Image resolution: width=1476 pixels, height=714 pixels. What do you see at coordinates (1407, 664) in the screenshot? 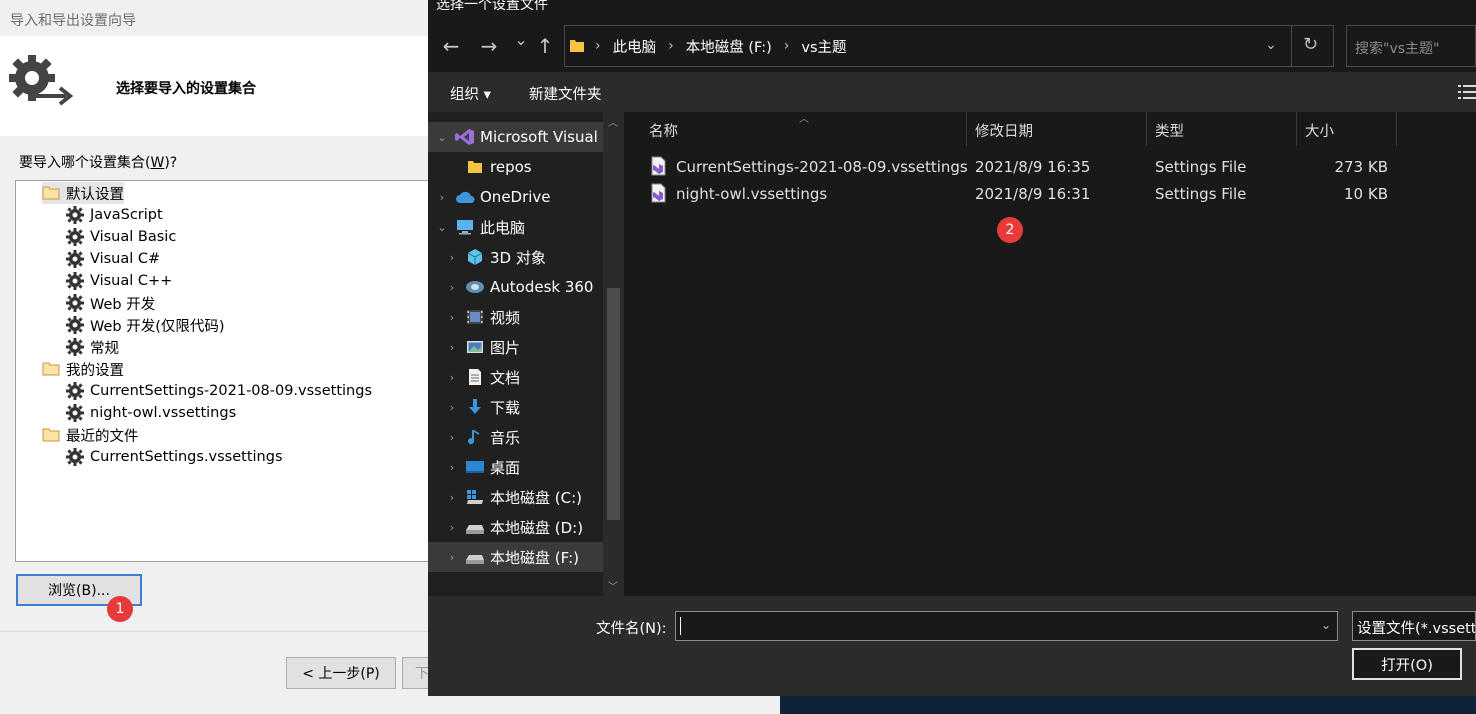
I see `open-button: 打开(O)` at bounding box center [1407, 664].